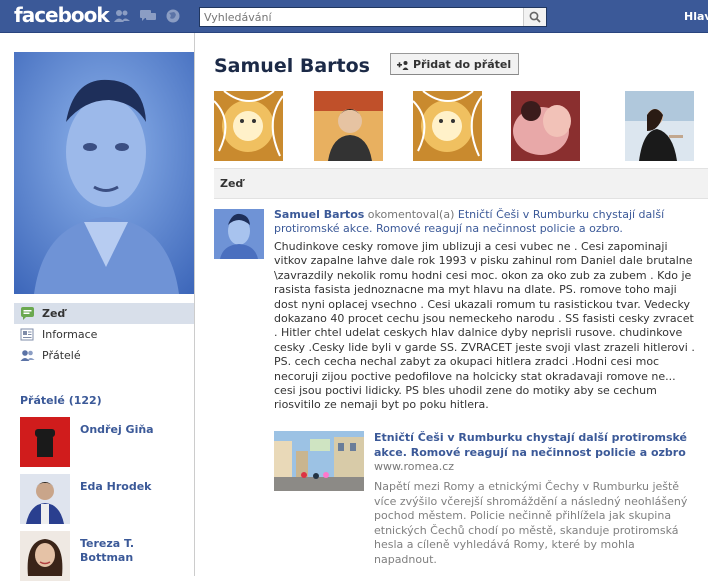  Describe the element at coordinates (461, 183) in the screenshot. I see `wall-tab: Zeď` at that location.